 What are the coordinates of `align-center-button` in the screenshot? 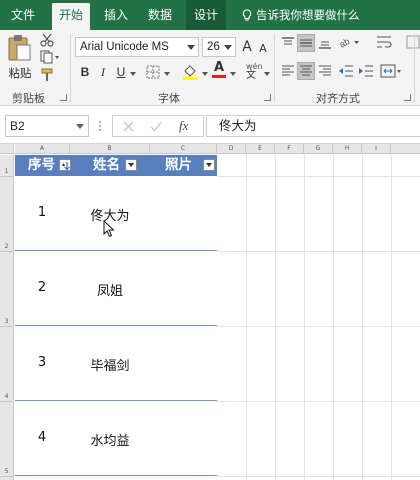 It's located at (306, 71).